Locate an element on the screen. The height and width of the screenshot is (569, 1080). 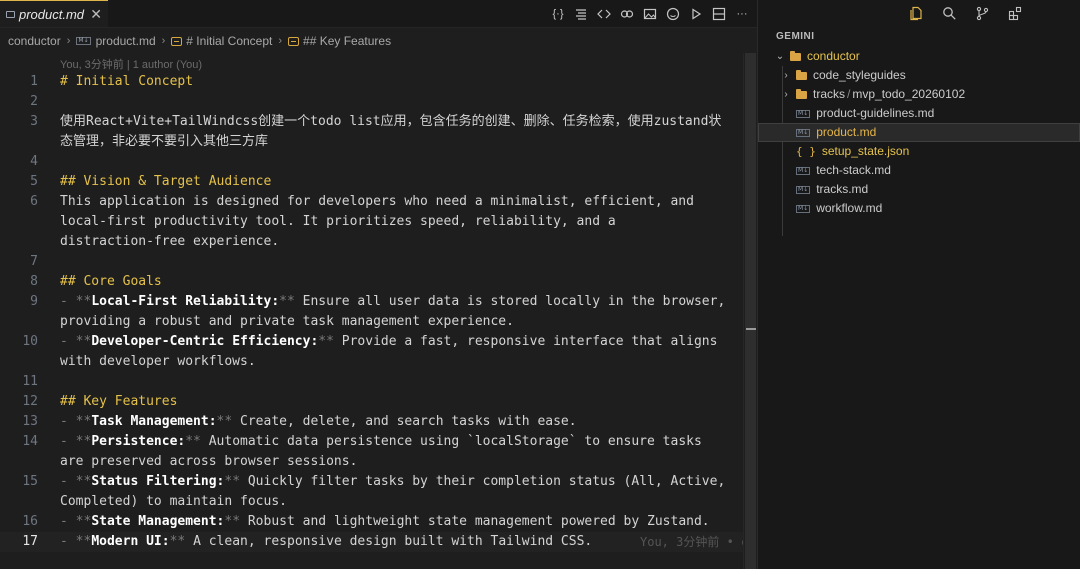
tree-item-tracks: › tracks / mvp_todo_20260102 is located at coordinates (919, 94).